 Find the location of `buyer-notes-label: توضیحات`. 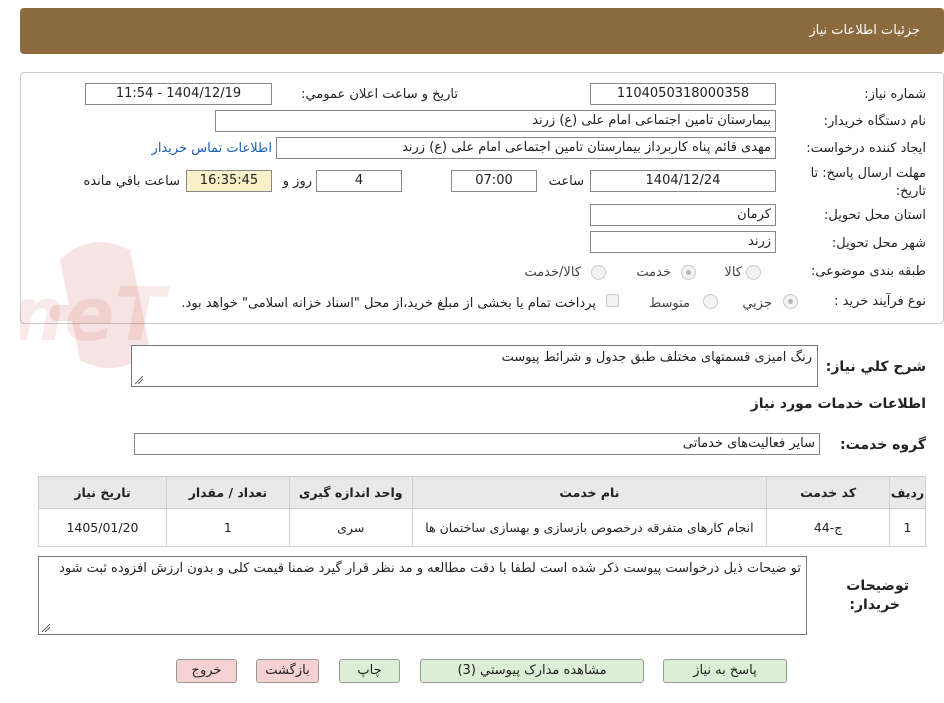

buyer-notes-label: توضیحات is located at coordinates (877, 586).